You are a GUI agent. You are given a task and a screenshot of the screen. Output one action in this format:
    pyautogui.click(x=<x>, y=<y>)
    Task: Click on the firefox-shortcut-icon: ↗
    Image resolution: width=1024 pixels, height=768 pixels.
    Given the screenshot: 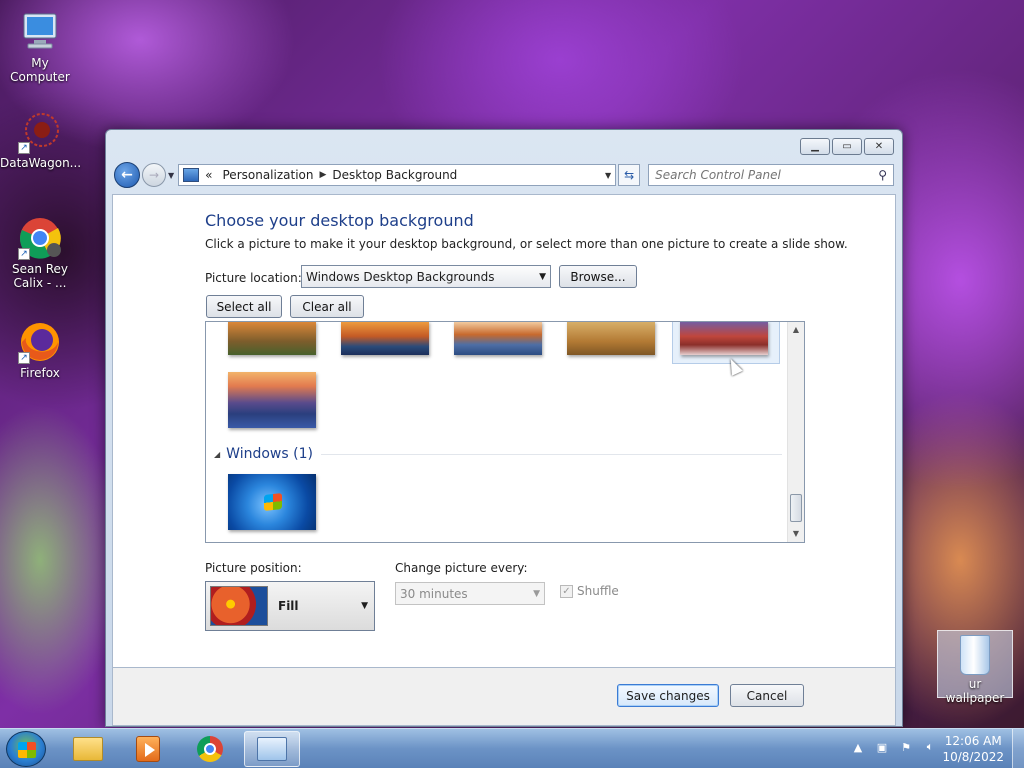 What is the action you would take?
    pyautogui.click(x=40, y=342)
    